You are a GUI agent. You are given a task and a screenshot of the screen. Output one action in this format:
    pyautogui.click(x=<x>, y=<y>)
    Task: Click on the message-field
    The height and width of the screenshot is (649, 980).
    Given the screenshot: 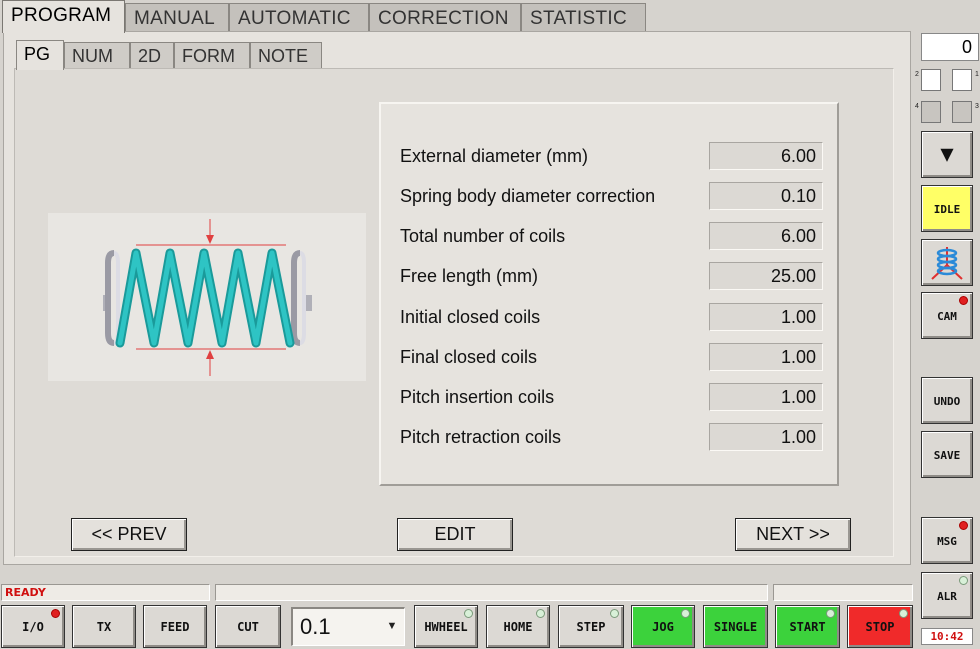 What is the action you would take?
    pyautogui.click(x=491, y=592)
    